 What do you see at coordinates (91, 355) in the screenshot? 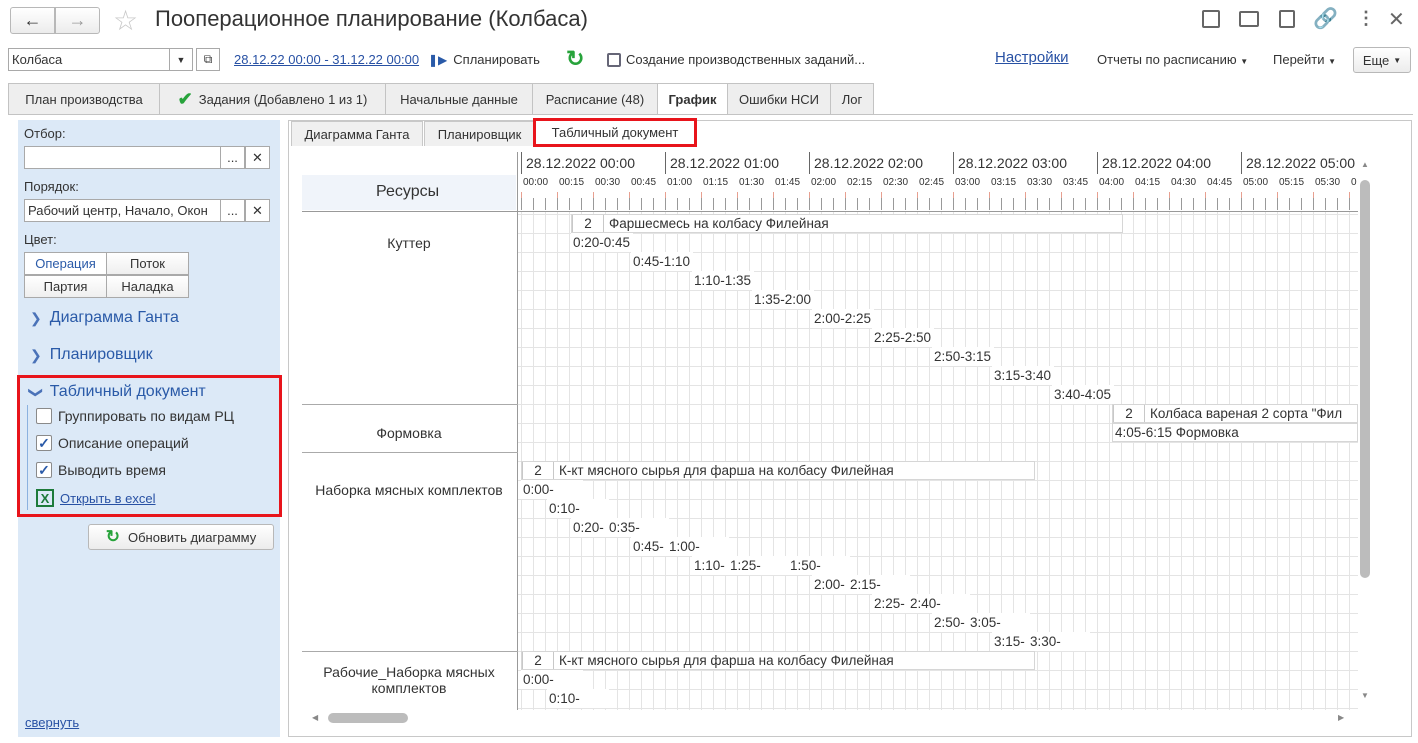
I see `group-planner: ❯ Планировщик` at bounding box center [91, 355].